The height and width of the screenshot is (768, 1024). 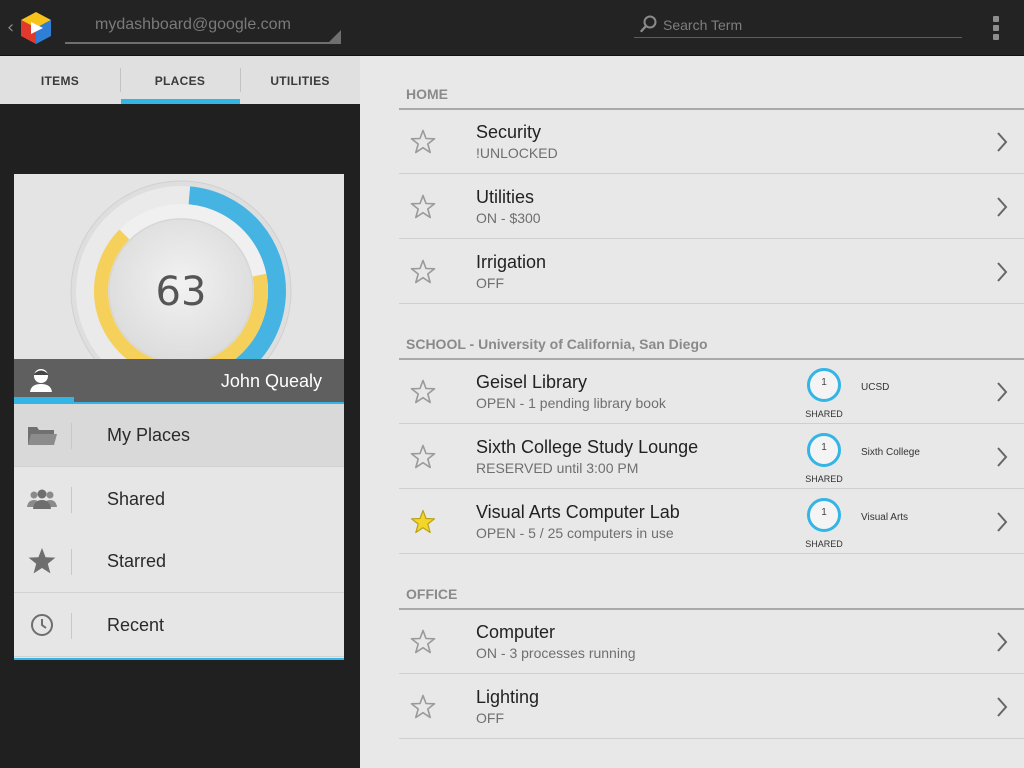 I want to click on action-bar: ‹ mydashboard@google.com Search Term, so click(x=512, y=28).